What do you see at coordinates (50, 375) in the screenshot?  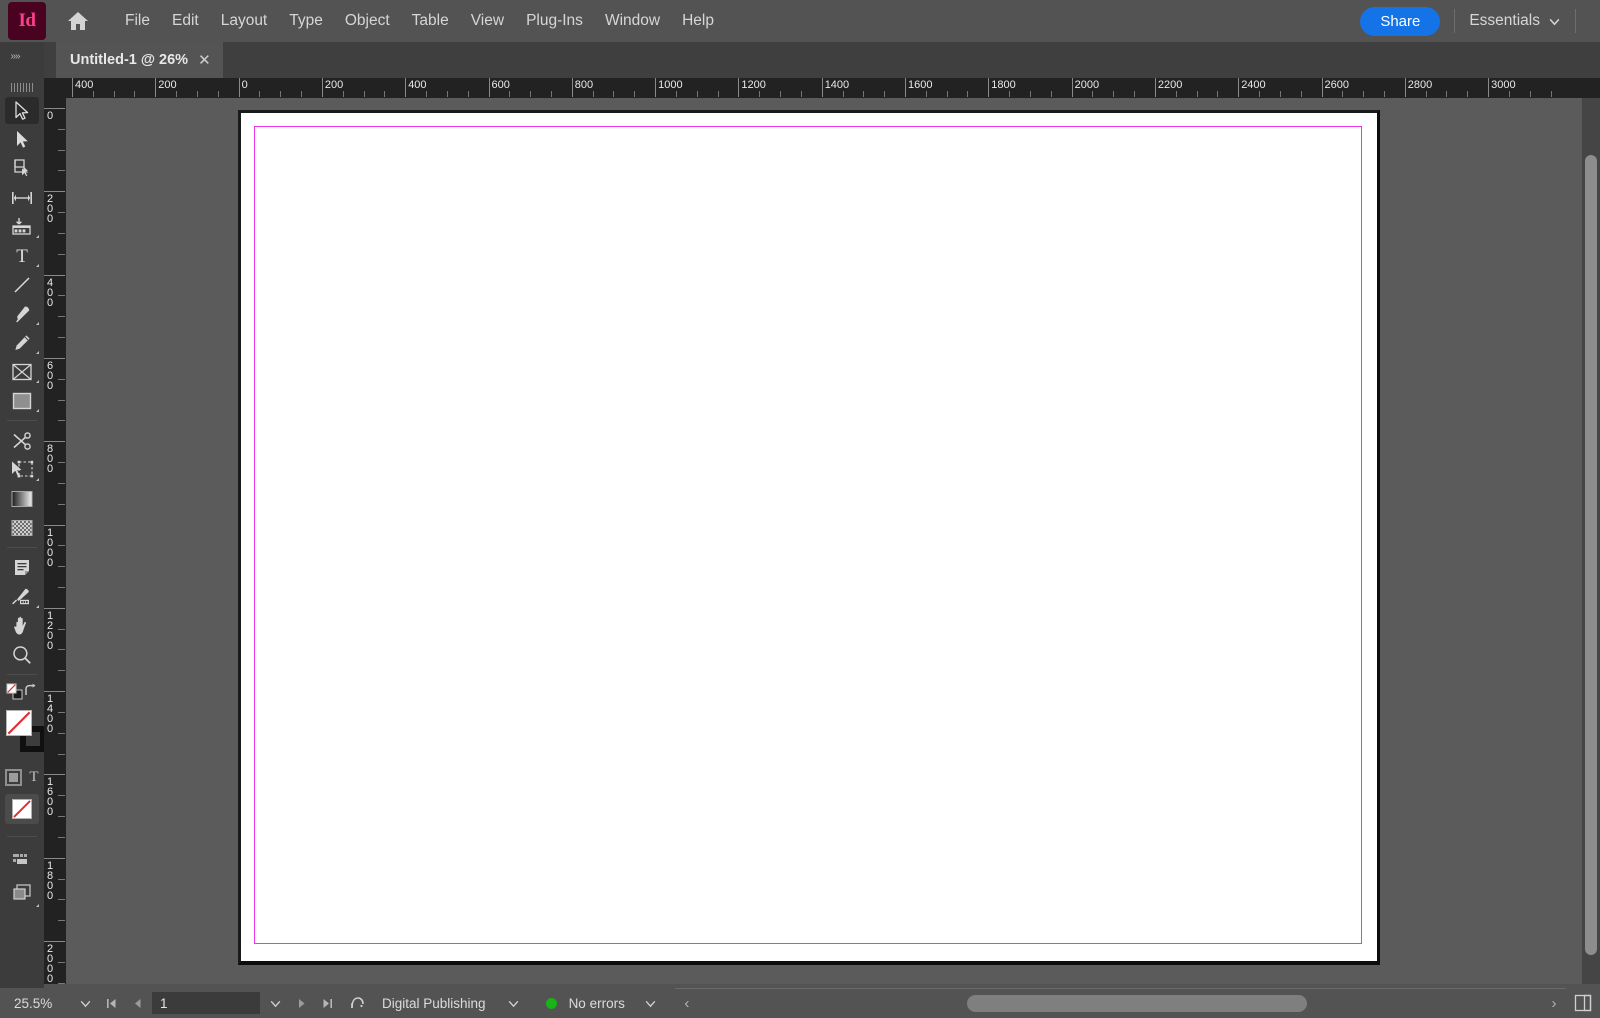 I see `ruler-label: 600` at bounding box center [50, 375].